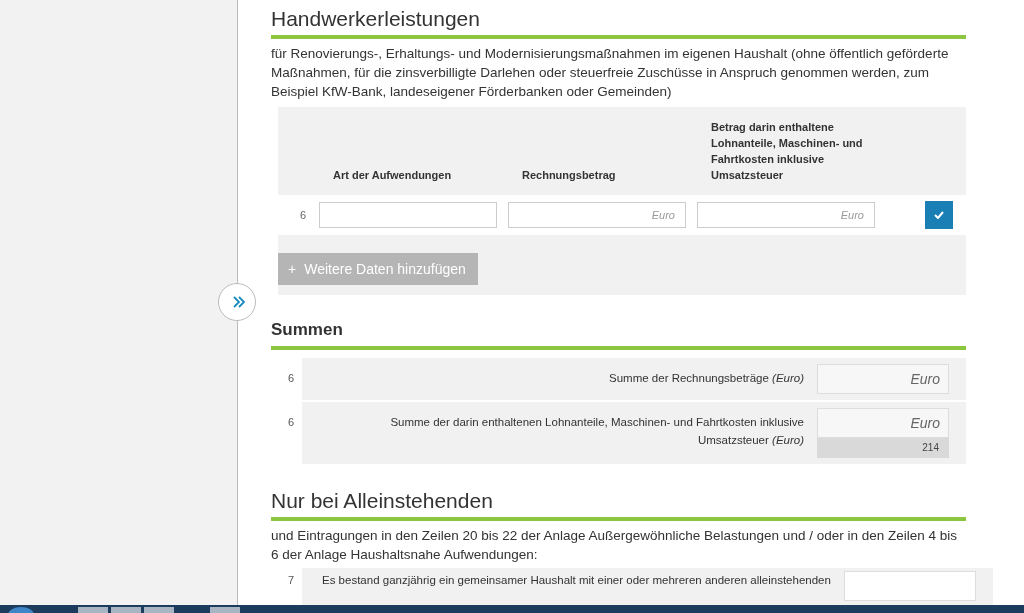 This screenshot has height=613, width=1024. I want to click on field-label: Summe der darin enthaltenen Lohnanteile, Maschinen- und Fahrtkosten inklusive Umsatzsteuer (Euro), so click(597, 431).